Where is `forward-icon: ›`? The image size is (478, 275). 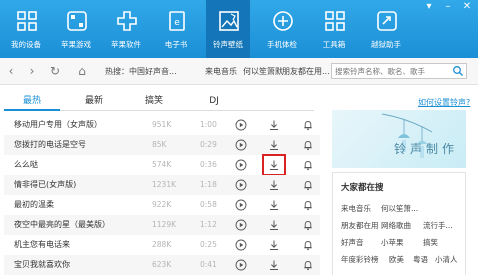 forward-icon: › is located at coordinates (32, 71).